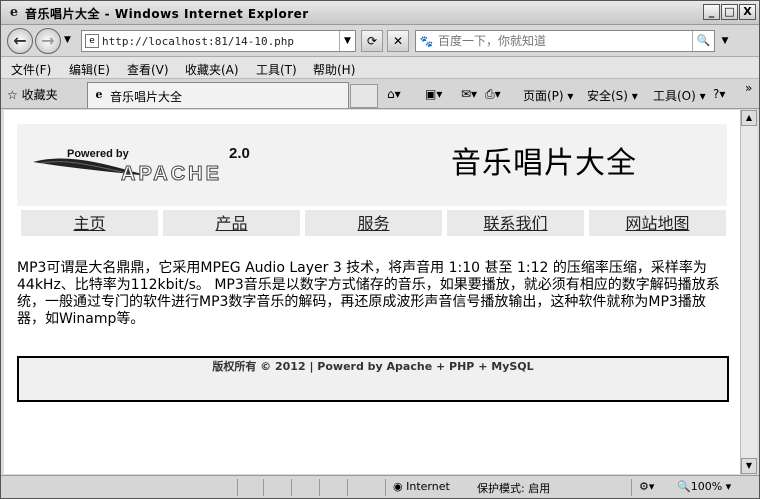 This screenshot has width=760, height=499. I want to click on security-icon: ⚙▾, so click(646, 486).